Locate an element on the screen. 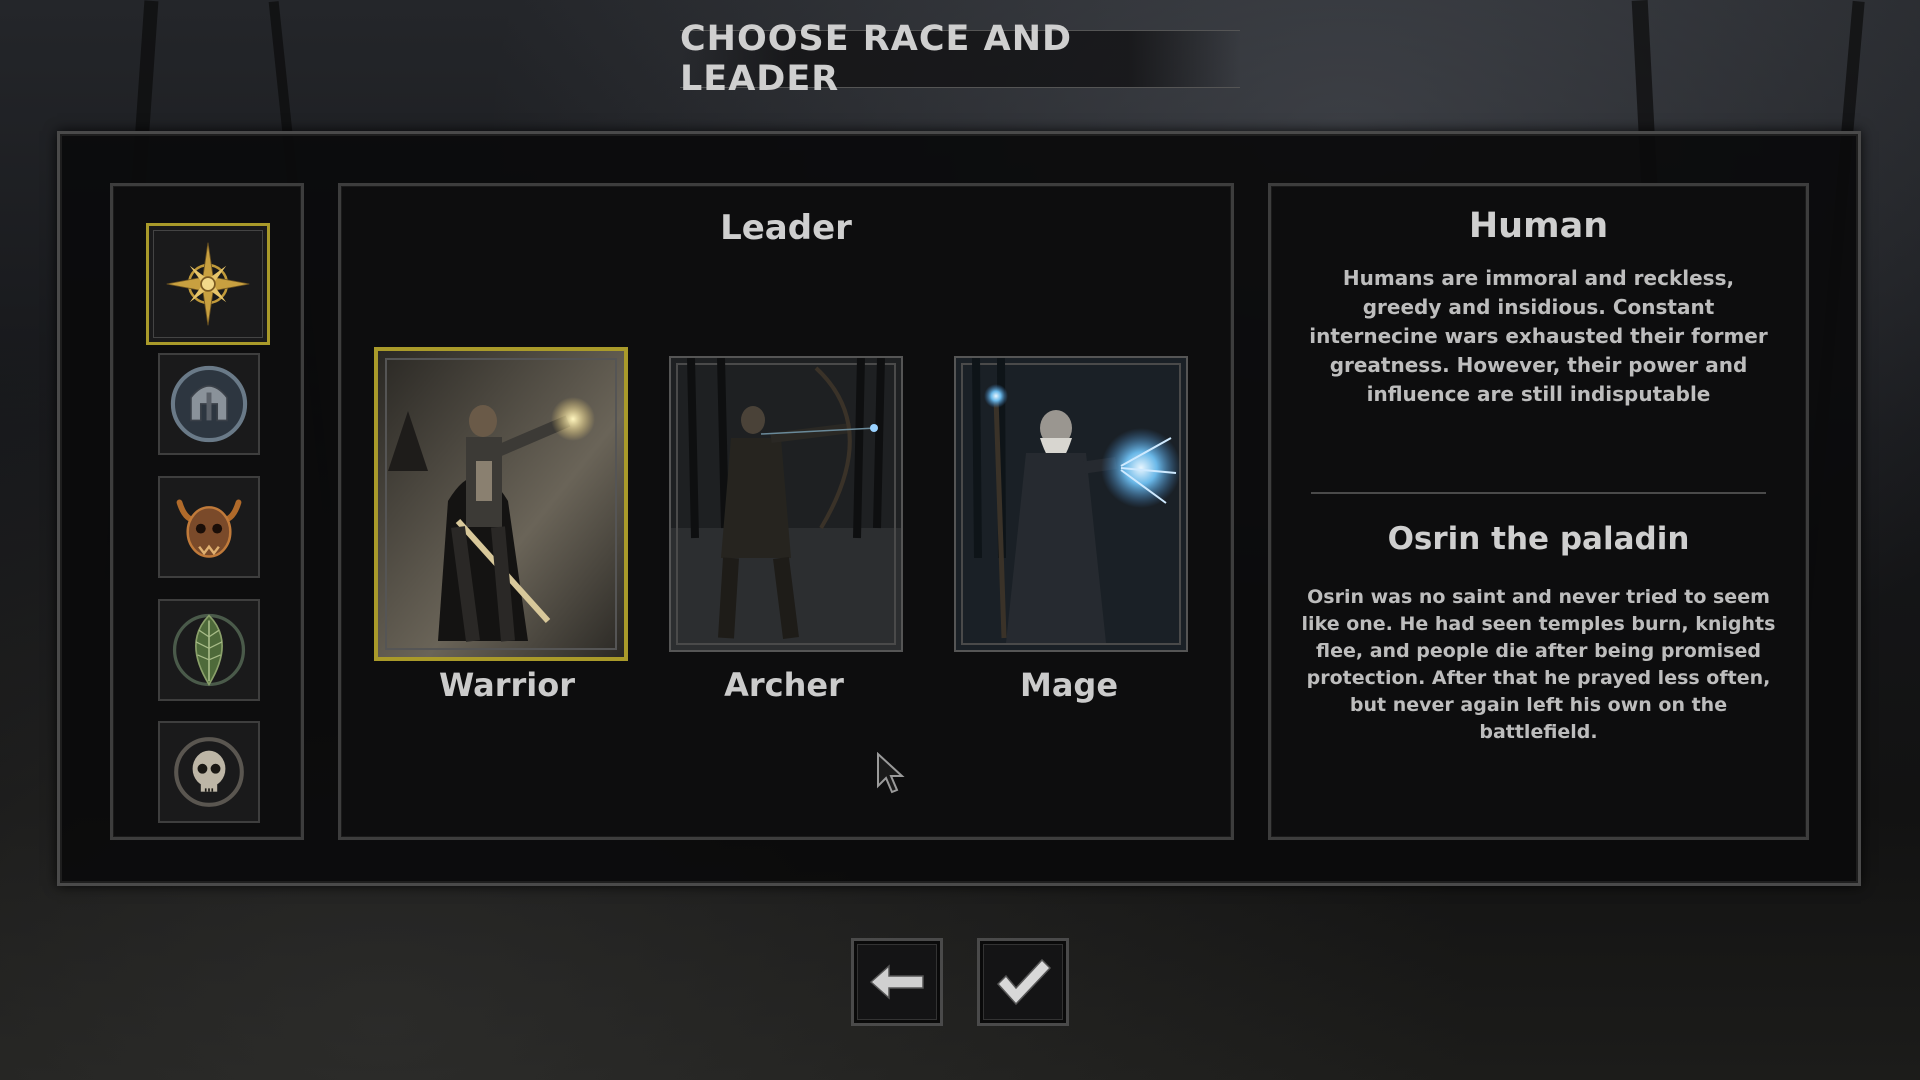 This screenshot has width=1920, height=1080. dwarf-helmet-emblem-icon is located at coordinates (209, 404).